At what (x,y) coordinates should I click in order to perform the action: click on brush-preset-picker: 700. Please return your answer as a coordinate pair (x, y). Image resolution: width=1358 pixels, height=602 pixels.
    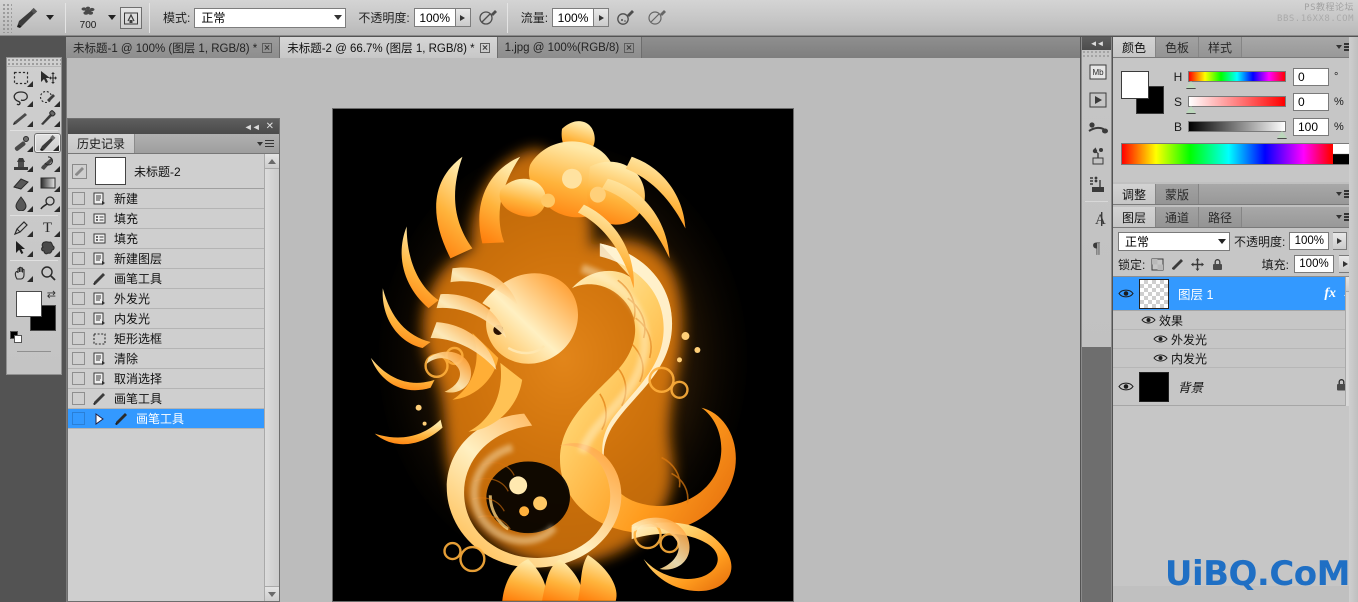
    Looking at the image, I should click on (107, 18).